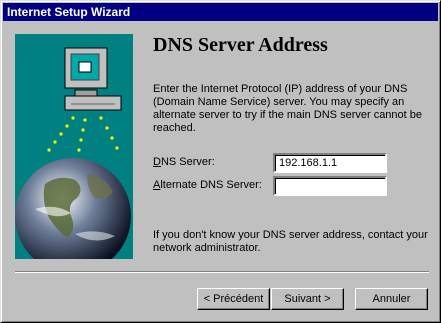 This screenshot has height=323, width=441. Describe the element at coordinates (233, 299) in the screenshot. I see `back-button: < Précédent` at that location.